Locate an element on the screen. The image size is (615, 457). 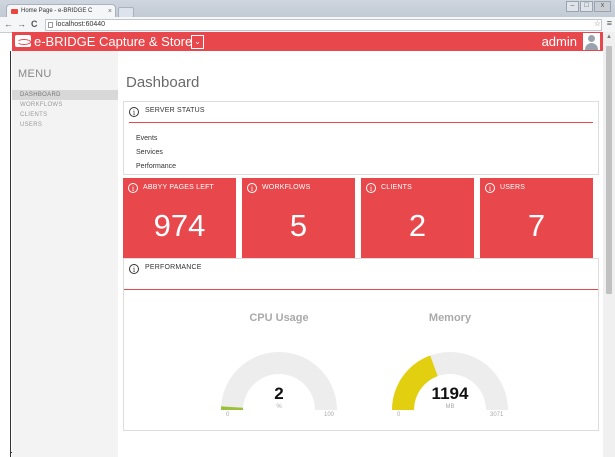
page-scrollbar: ▲ is located at coordinates (609, 244).